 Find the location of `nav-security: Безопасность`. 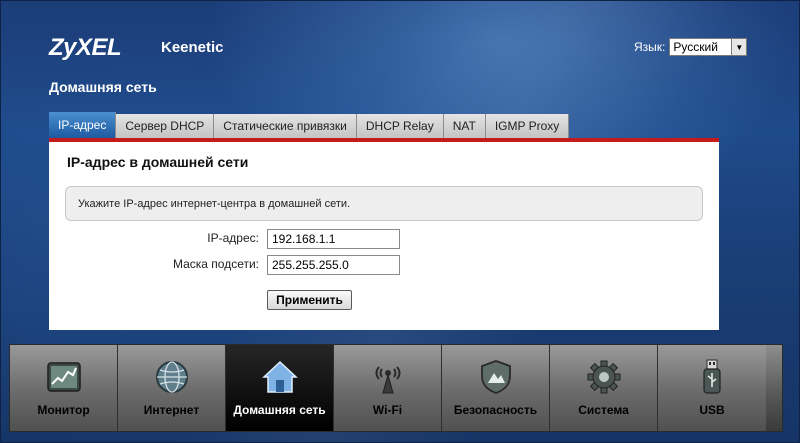

nav-security: Безопасность is located at coordinates (496, 388).